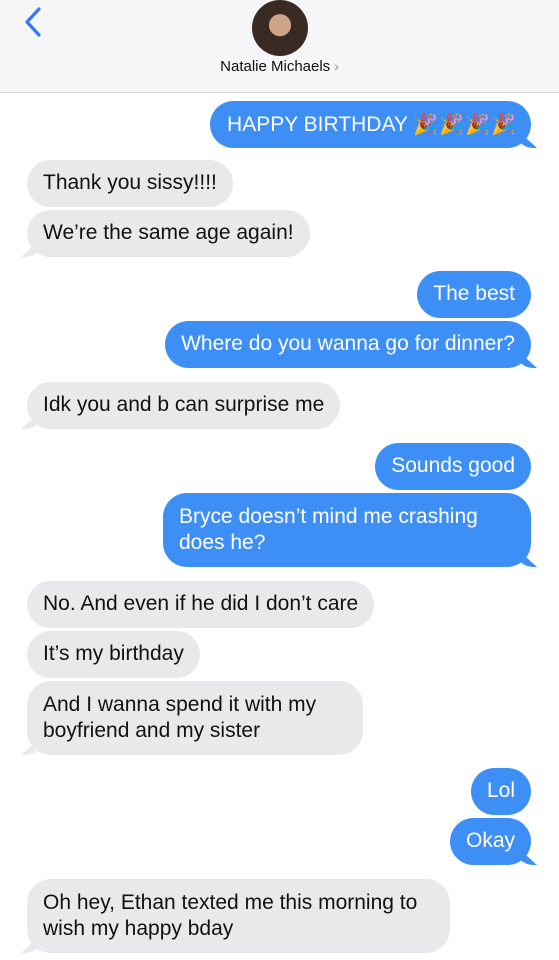 Image resolution: width=559 pixels, height=960 pixels. Describe the element at coordinates (328, 529) in the screenshot. I see `message-text: Bryce doesn’t mind me crashing does he?` at that location.